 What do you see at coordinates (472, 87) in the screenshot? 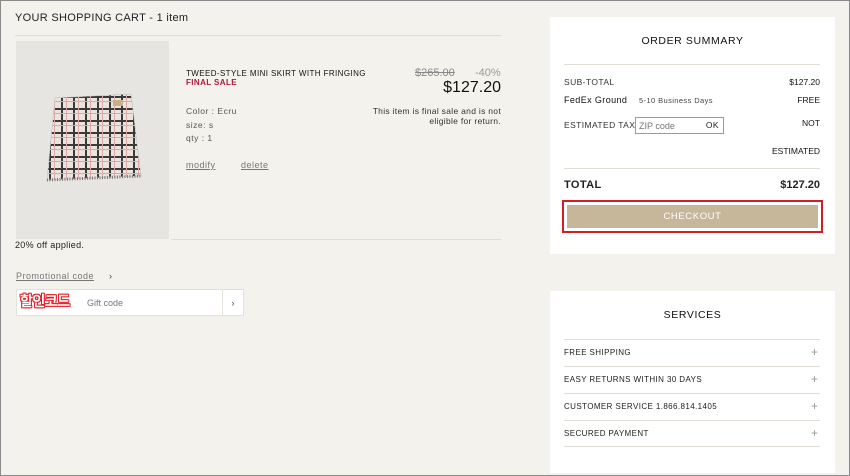
I see `sale-price: $127.20` at bounding box center [472, 87].